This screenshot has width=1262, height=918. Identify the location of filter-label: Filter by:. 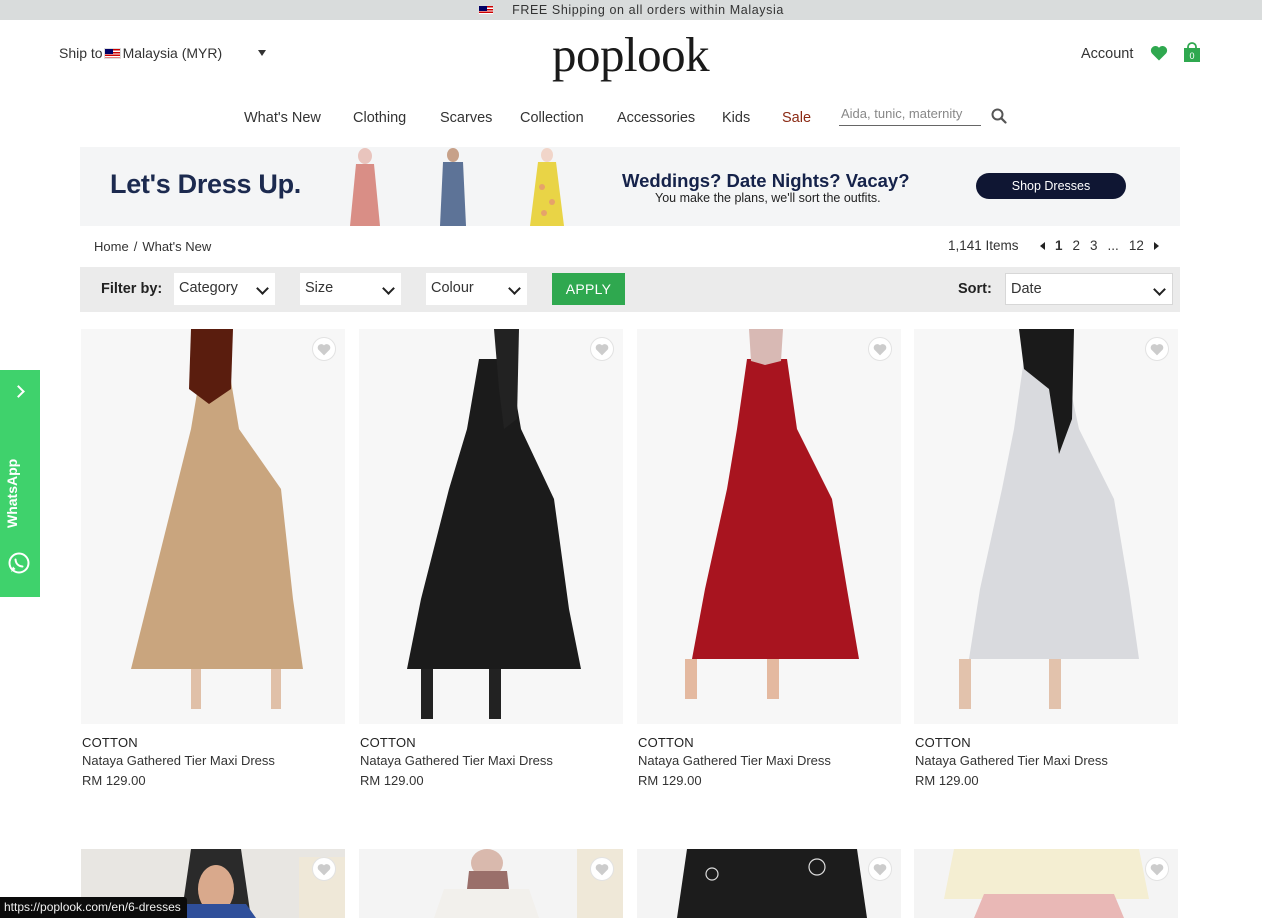
(132, 289).